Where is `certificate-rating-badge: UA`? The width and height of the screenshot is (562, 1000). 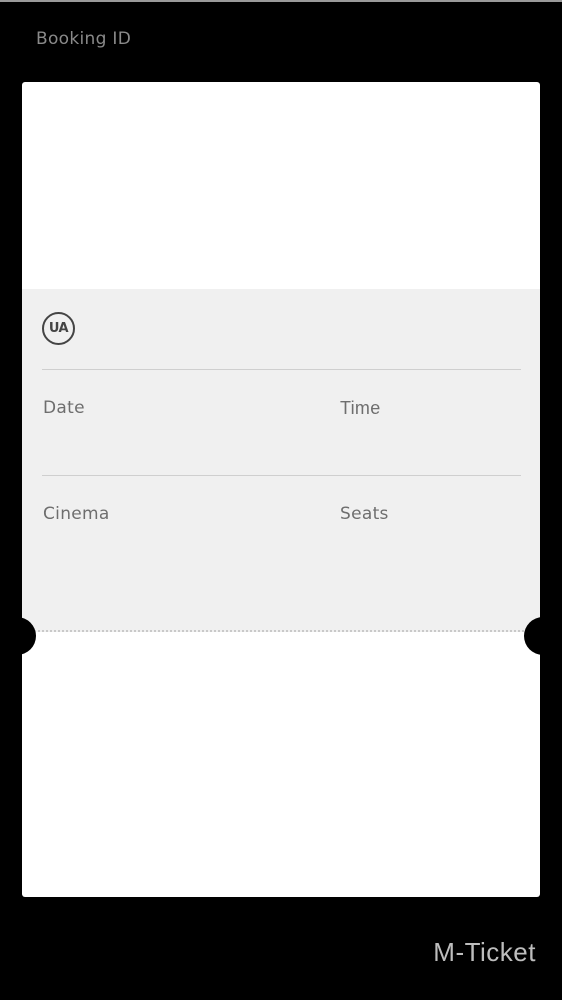
certificate-rating-badge: UA is located at coordinates (58, 328).